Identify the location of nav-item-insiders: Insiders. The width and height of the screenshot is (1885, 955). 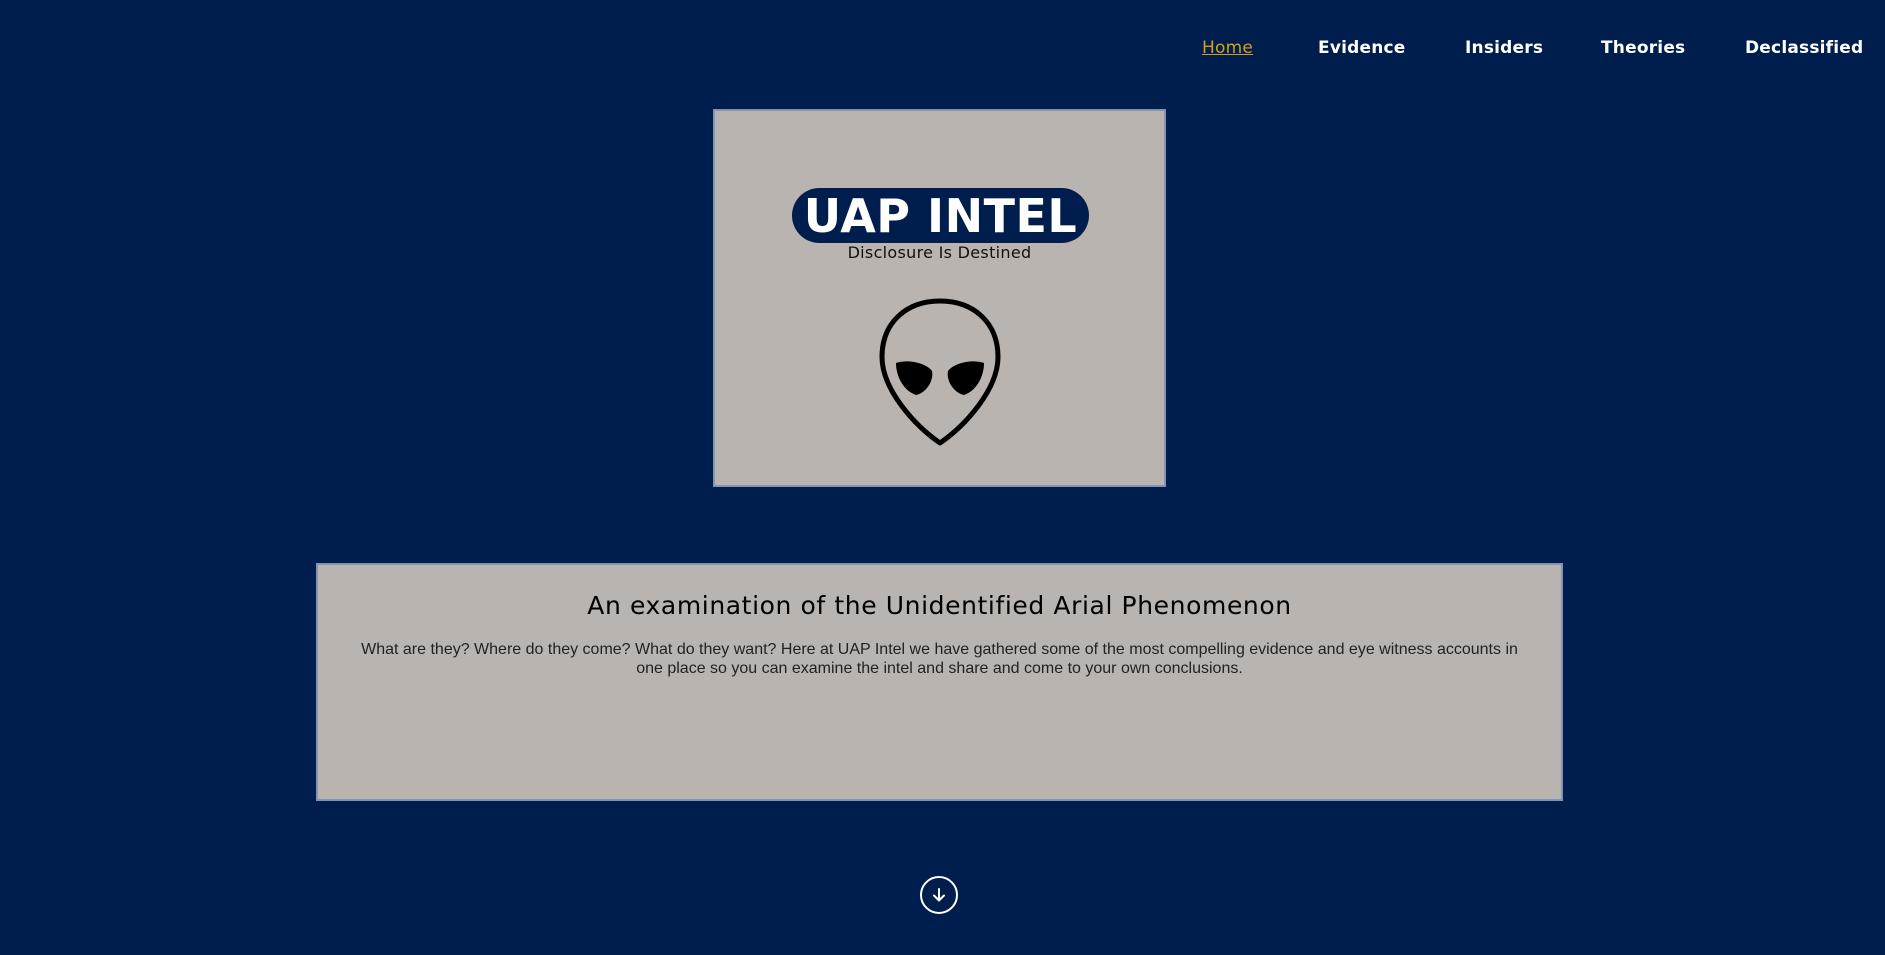
(1504, 48).